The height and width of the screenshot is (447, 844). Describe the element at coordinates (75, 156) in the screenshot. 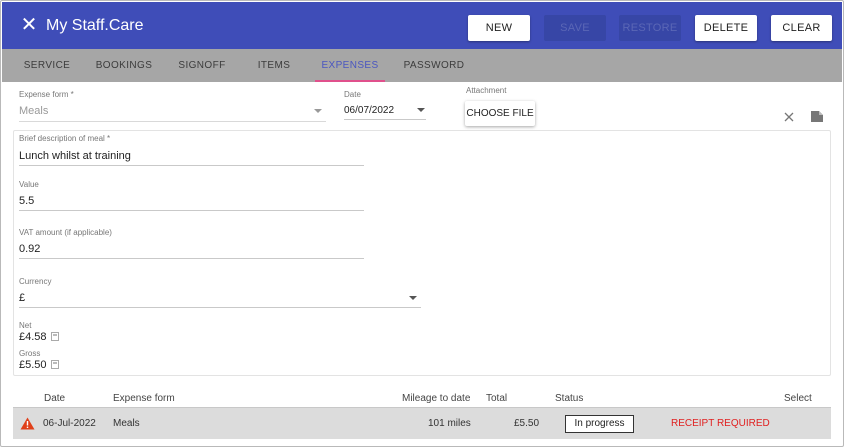

I see `description-field: Lunch whilst at training` at that location.